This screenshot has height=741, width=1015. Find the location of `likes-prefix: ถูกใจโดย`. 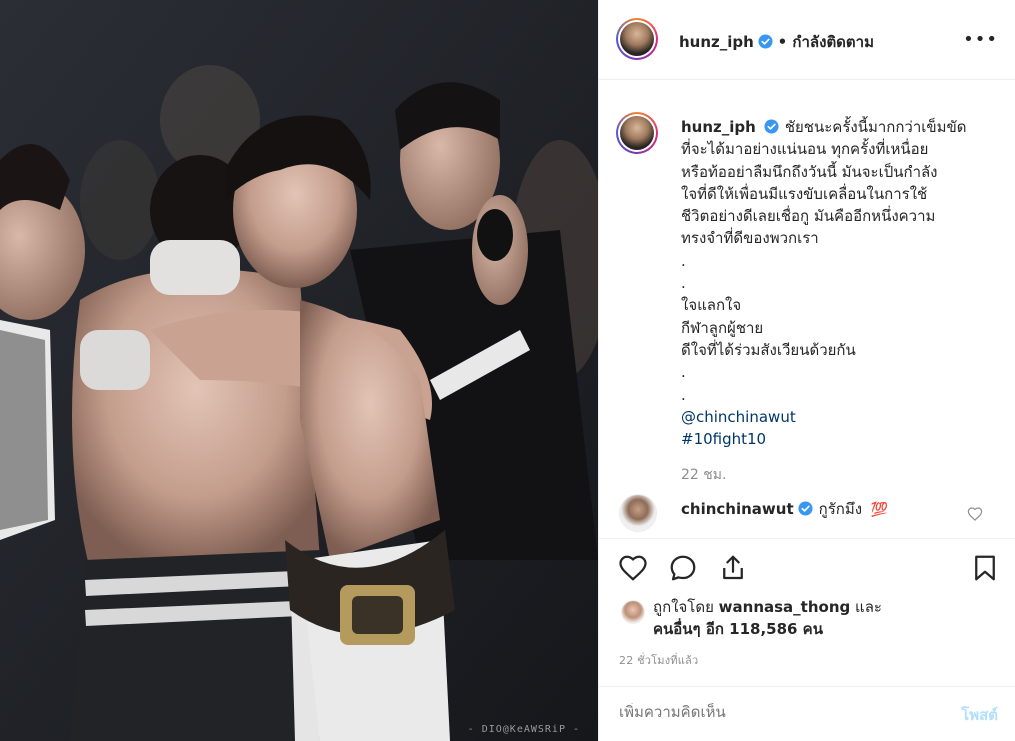

likes-prefix: ถูกใจโดย is located at coordinates (683, 607).